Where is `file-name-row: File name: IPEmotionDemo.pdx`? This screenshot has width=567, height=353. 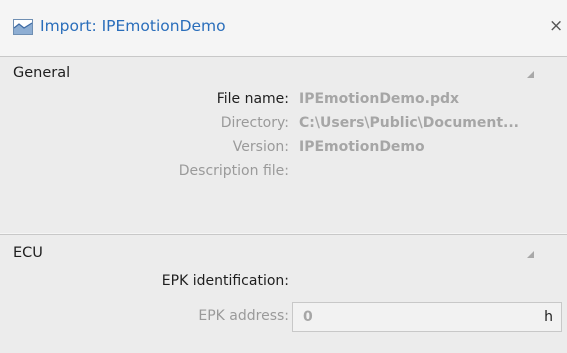
file-name-row: File name: IPEmotionDemo.pdx is located at coordinates (283, 102).